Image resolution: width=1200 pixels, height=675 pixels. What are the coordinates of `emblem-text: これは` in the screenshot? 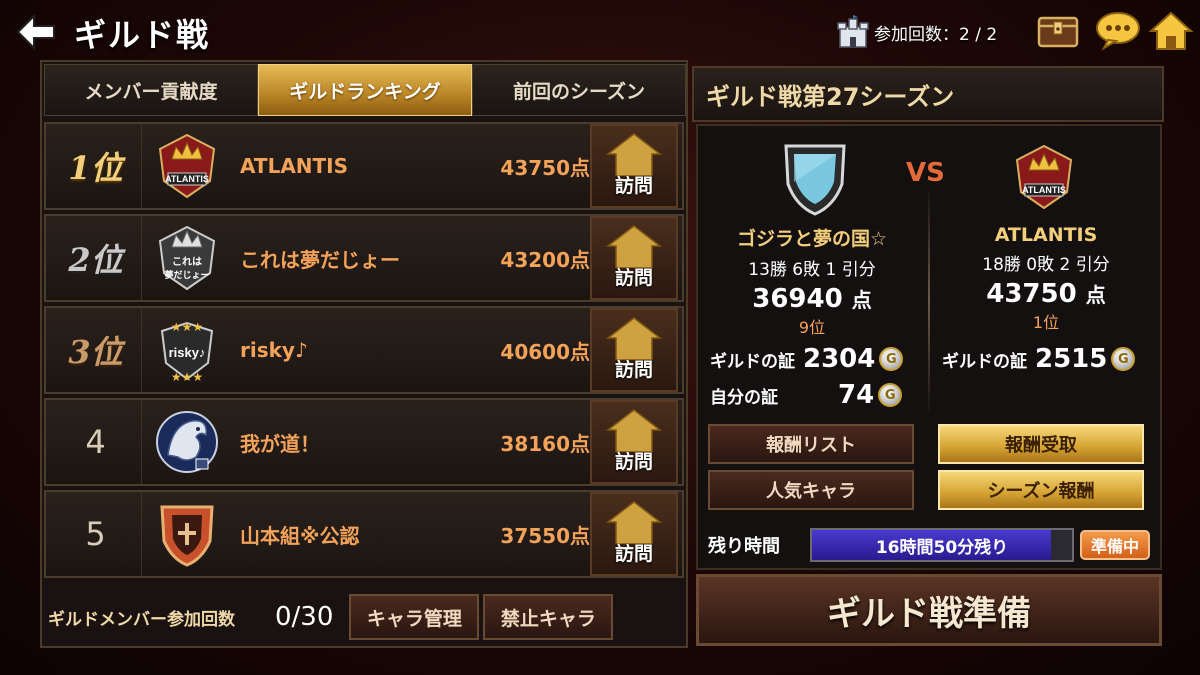 It's located at (187, 262).